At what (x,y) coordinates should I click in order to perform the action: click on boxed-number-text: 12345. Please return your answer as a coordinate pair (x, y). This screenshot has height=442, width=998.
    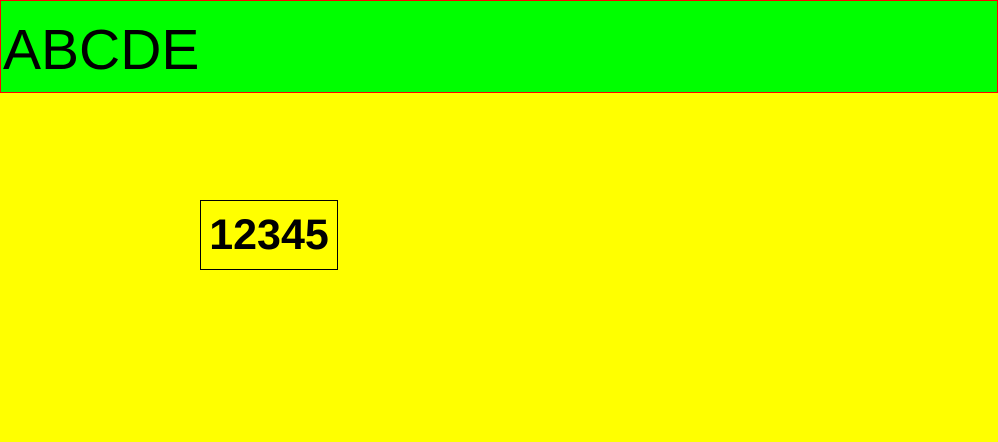
    Looking at the image, I should click on (269, 235).